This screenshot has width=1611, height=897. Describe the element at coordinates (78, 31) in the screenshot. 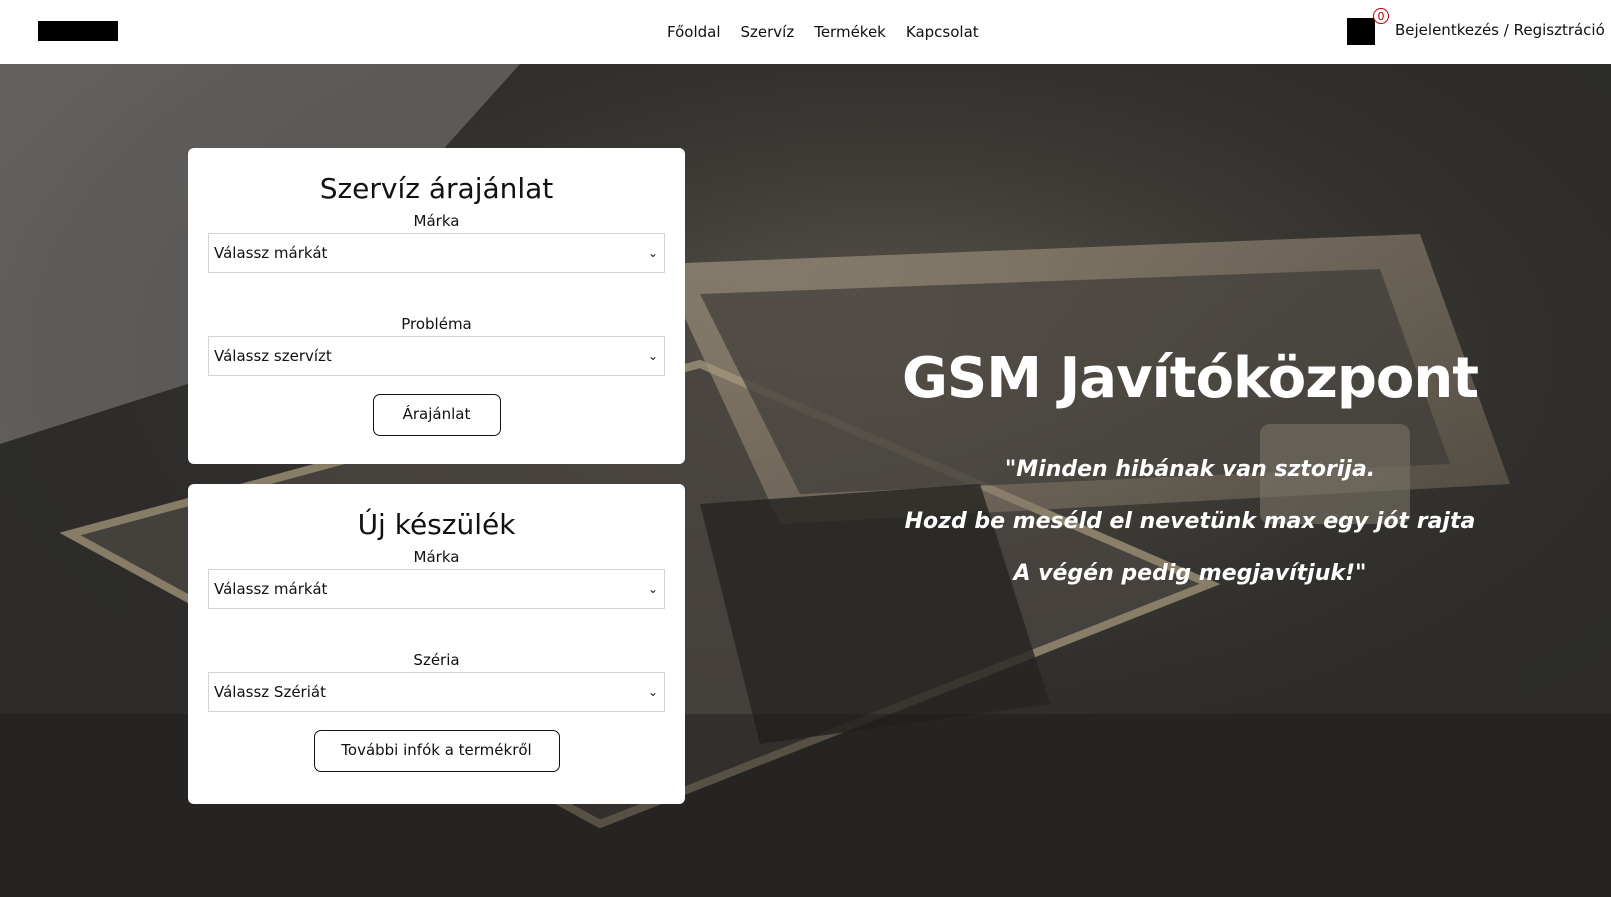

I see `site-logo` at that location.